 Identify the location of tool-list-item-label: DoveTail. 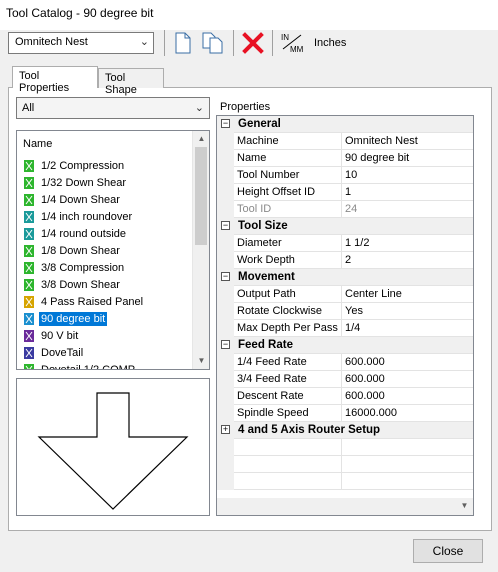
(62, 352).